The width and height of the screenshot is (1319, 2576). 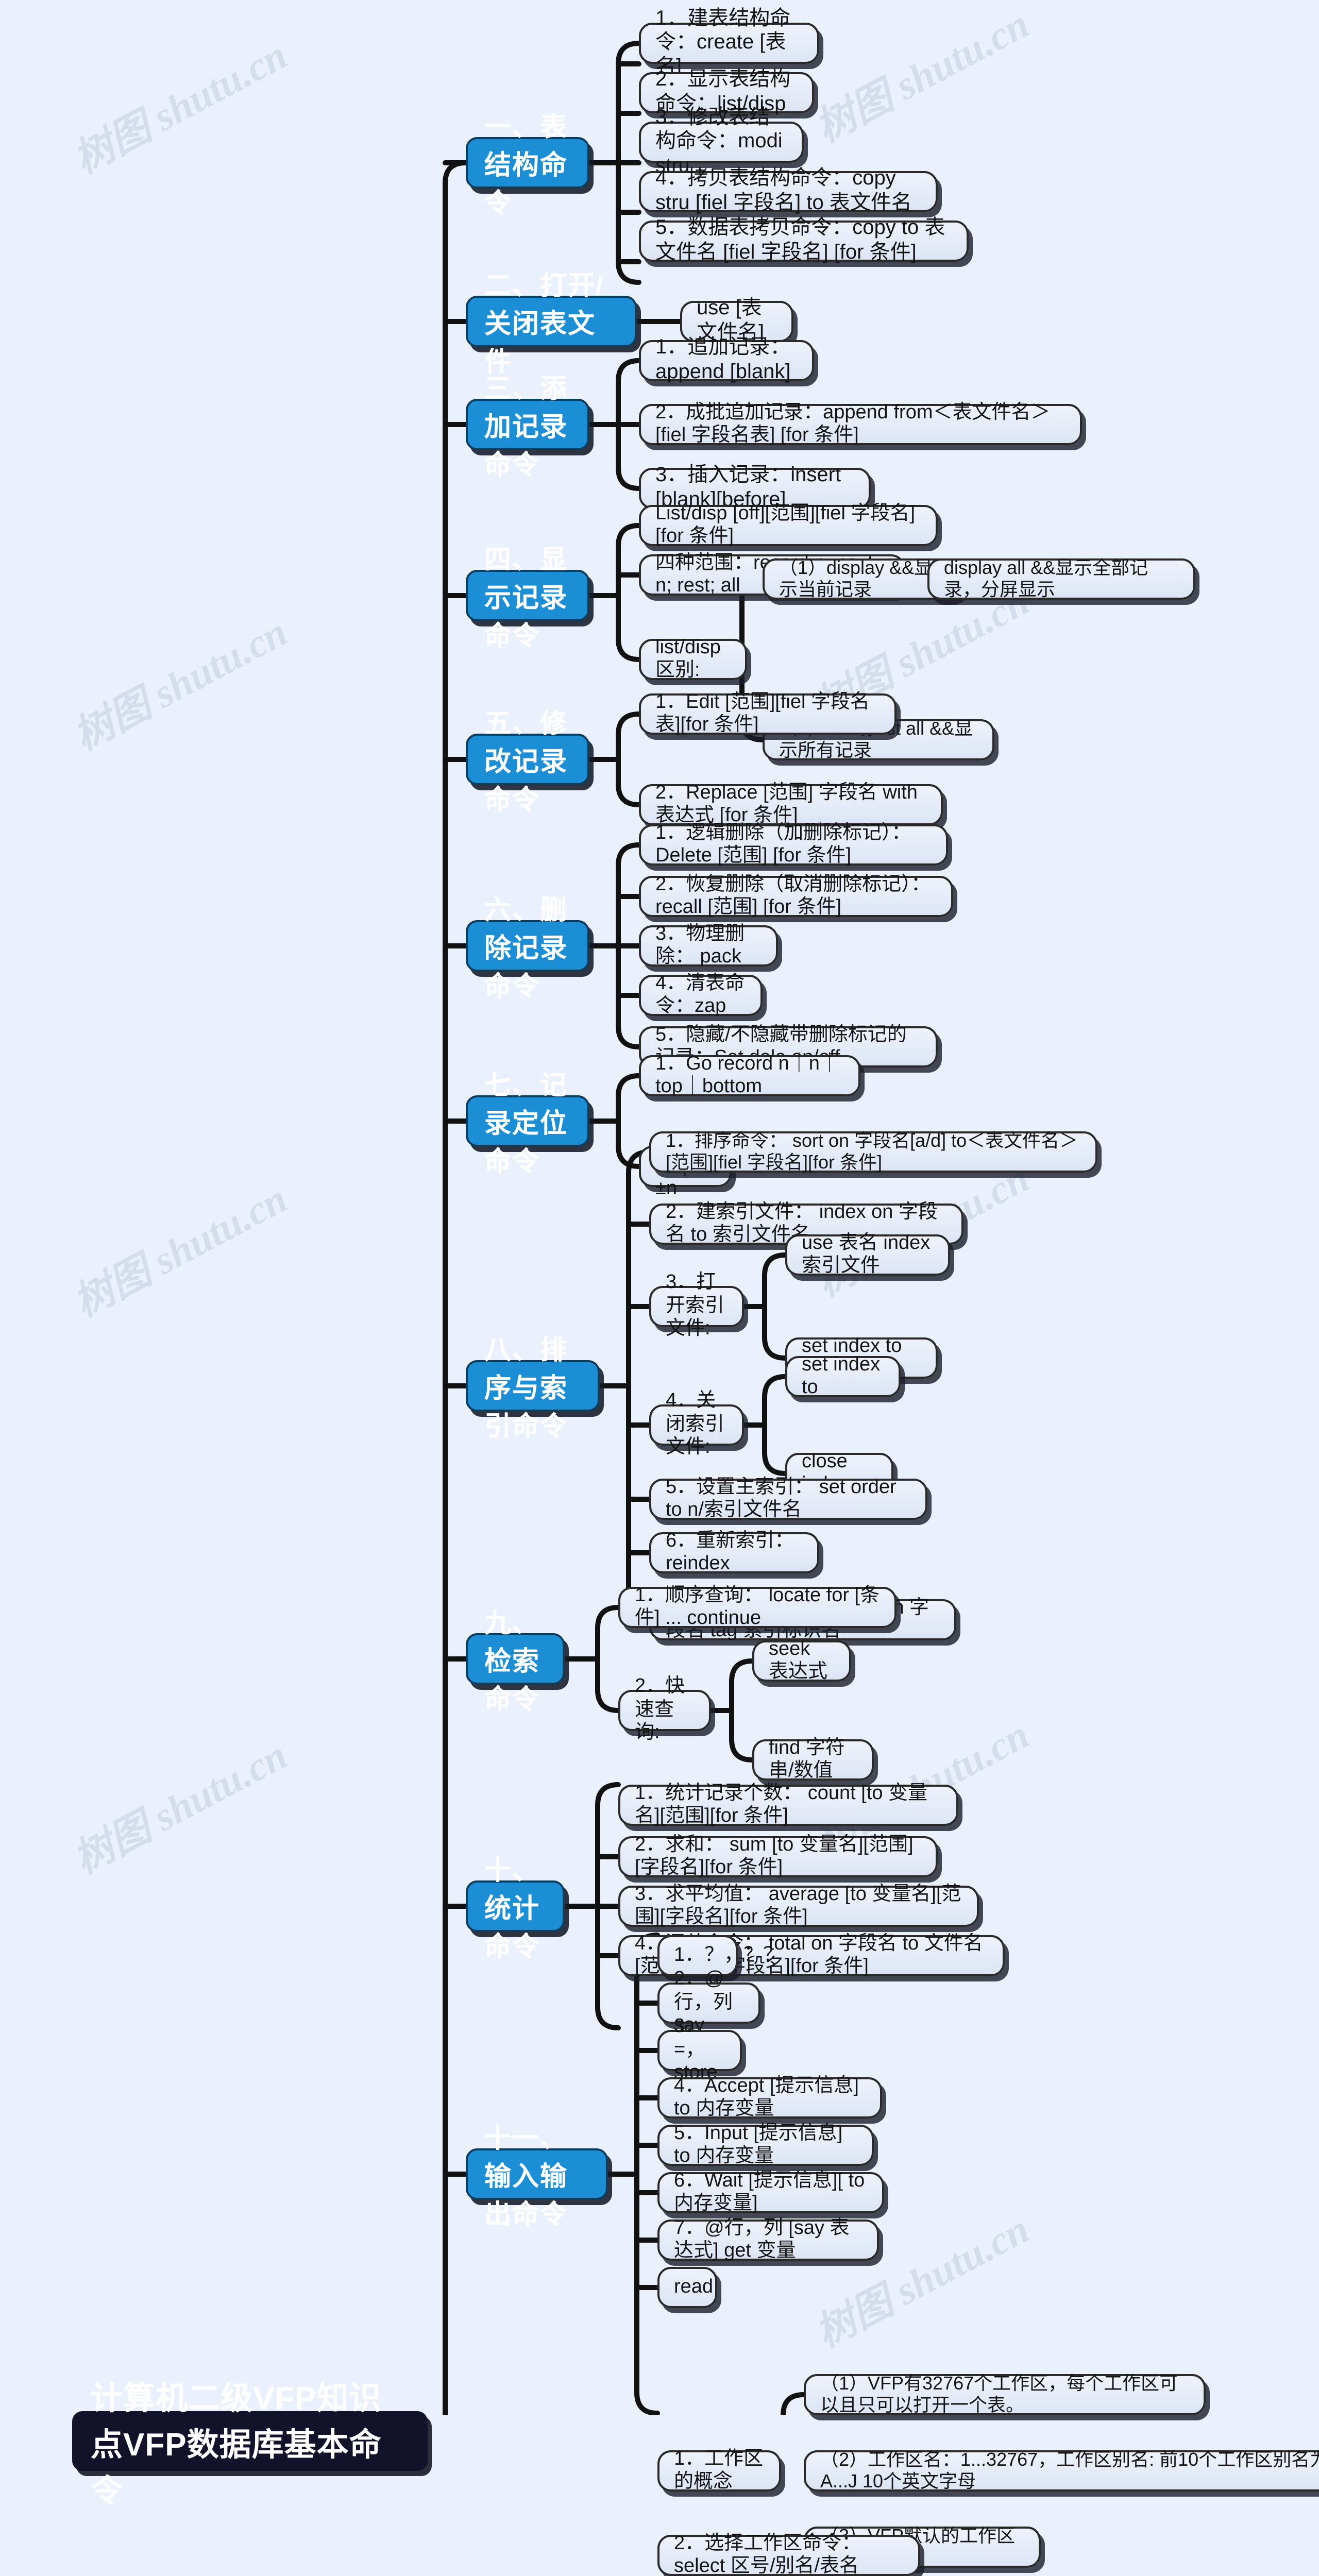 I want to click on leaf-node: list/disp 区别:, so click(x=693, y=658).